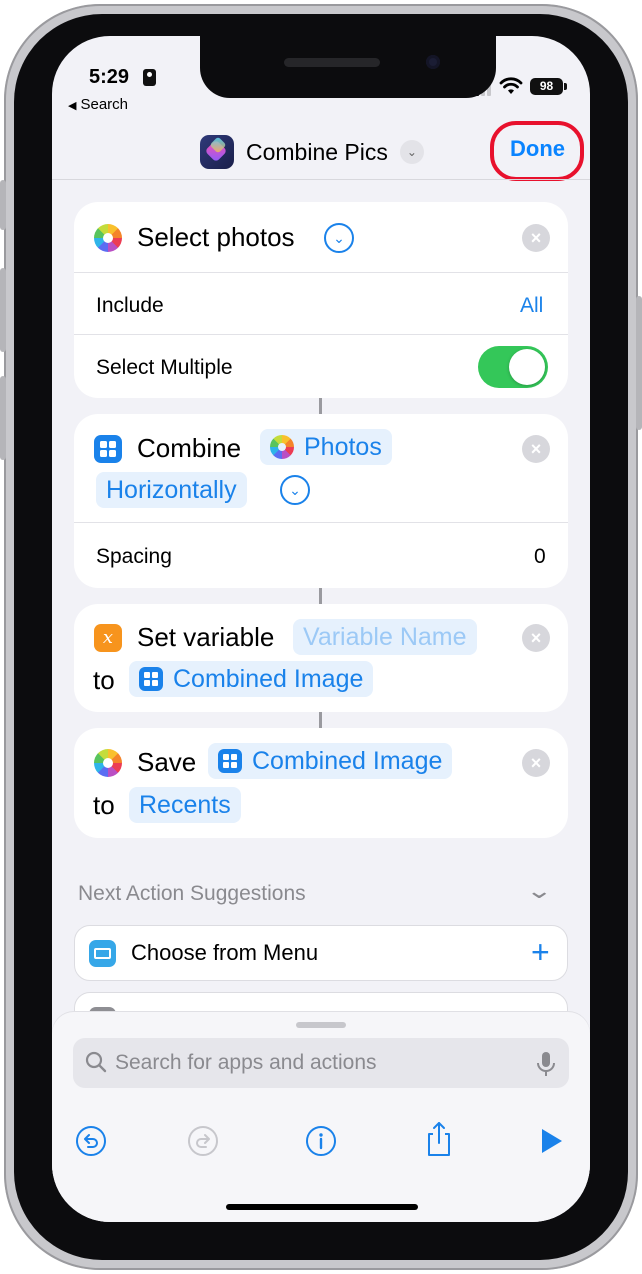 The image size is (642, 1274). Describe the element at coordinates (216, 237) in the screenshot. I see `action-title: Select photos` at that location.